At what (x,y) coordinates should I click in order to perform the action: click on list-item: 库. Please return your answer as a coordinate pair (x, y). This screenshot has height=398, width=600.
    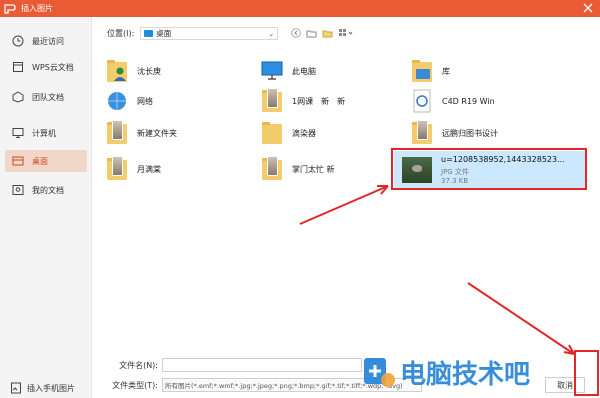
    Looking at the image, I should click on (430, 71).